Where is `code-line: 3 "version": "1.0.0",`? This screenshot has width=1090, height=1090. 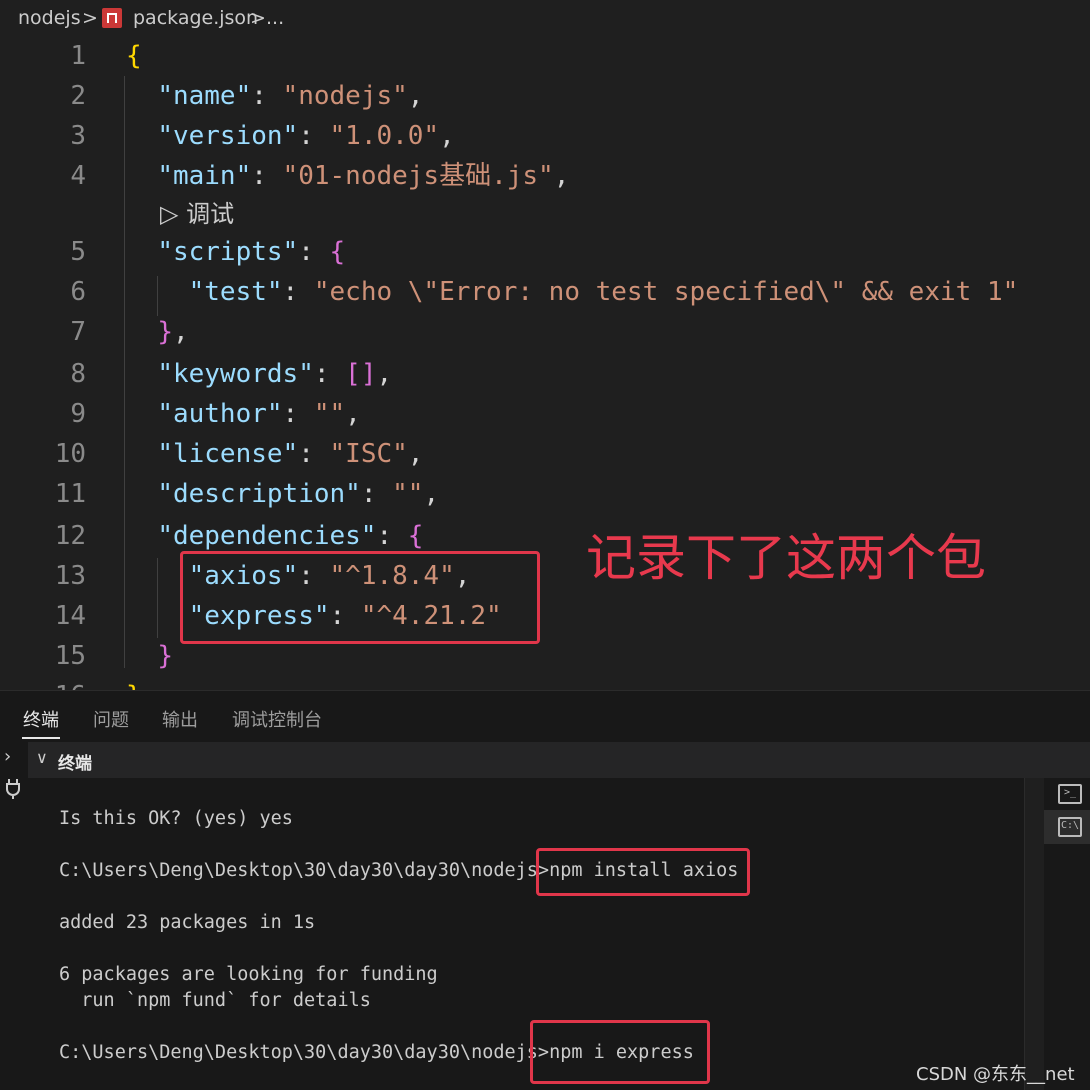 code-line: 3 "version": "1.0.0", is located at coordinates (545, 136).